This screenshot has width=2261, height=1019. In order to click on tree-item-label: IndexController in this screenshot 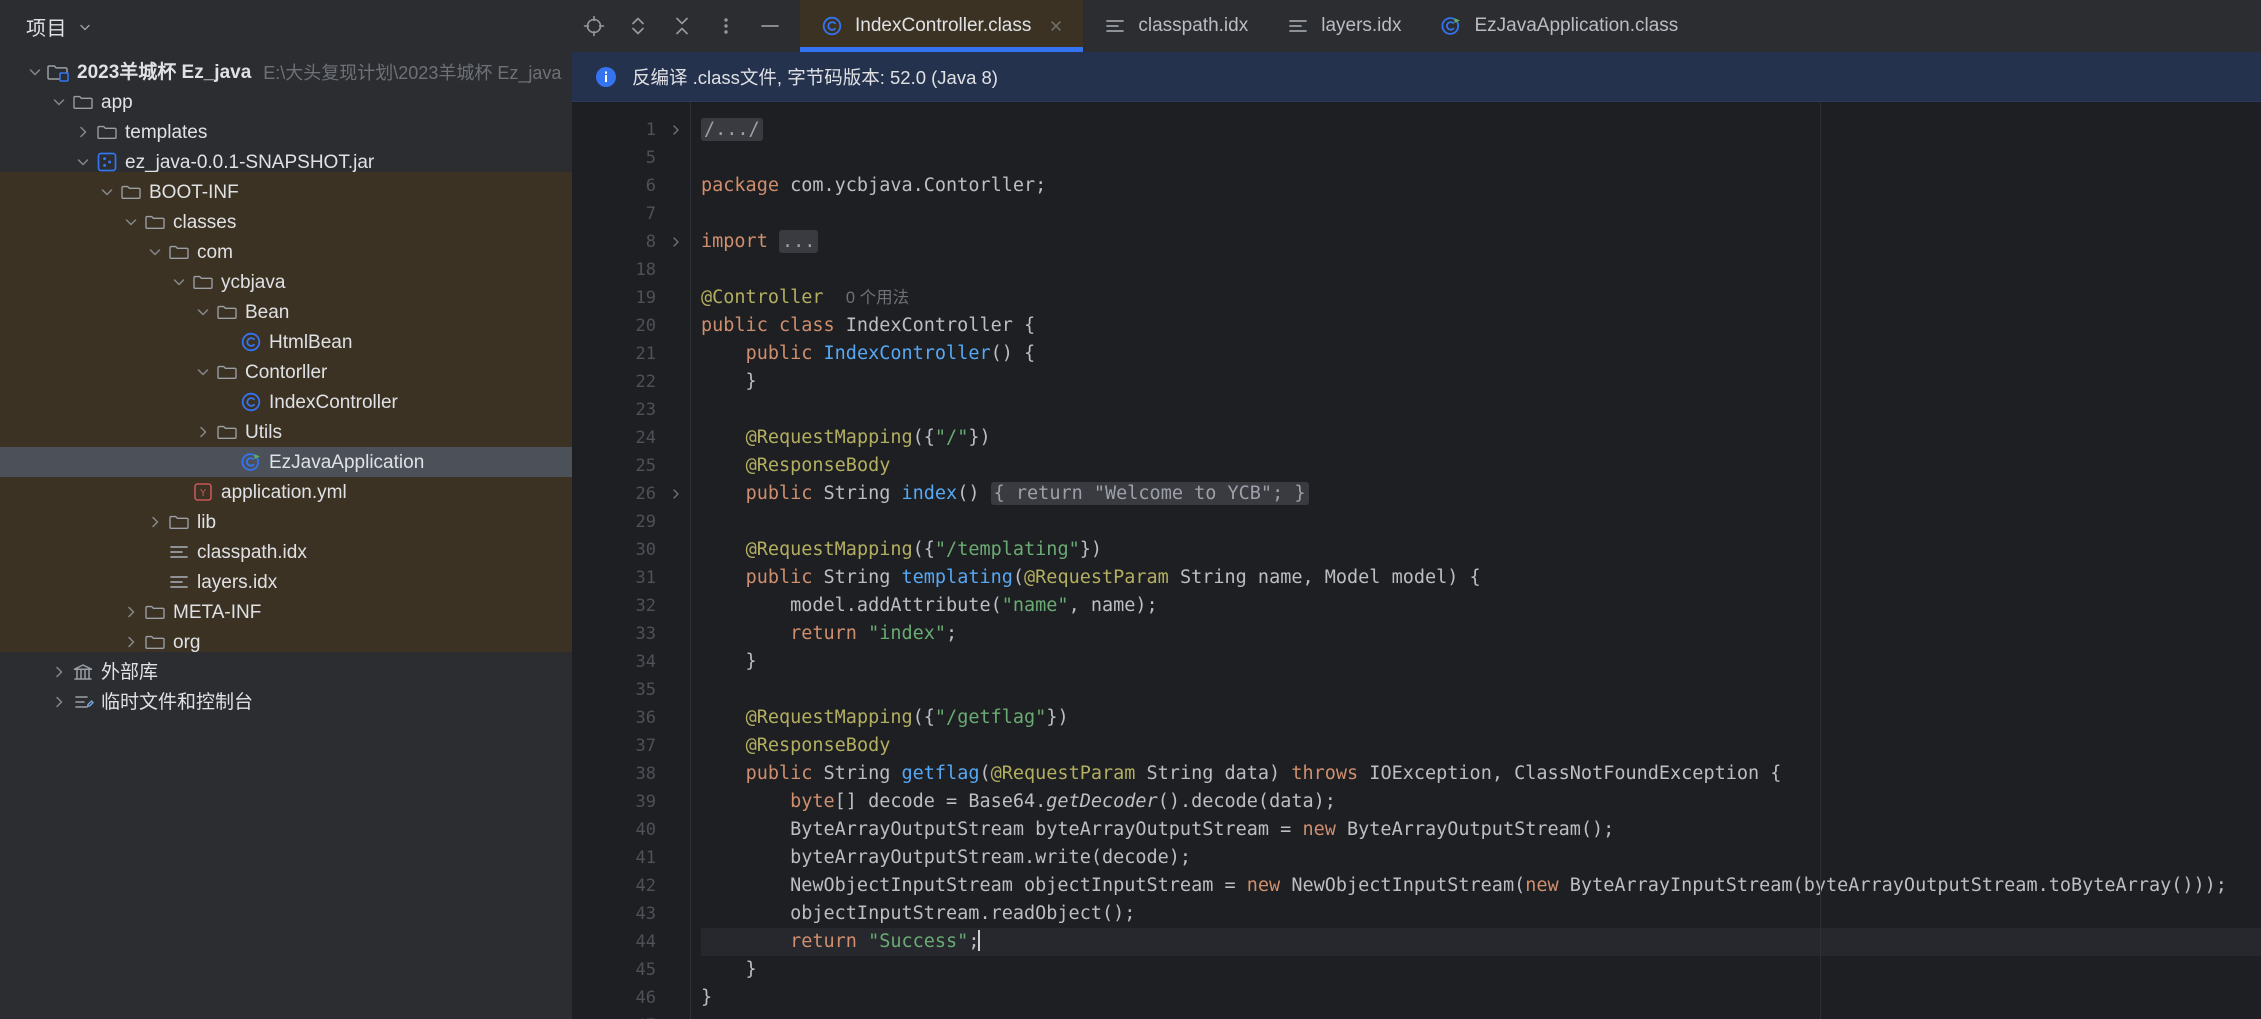, I will do `click(333, 402)`.